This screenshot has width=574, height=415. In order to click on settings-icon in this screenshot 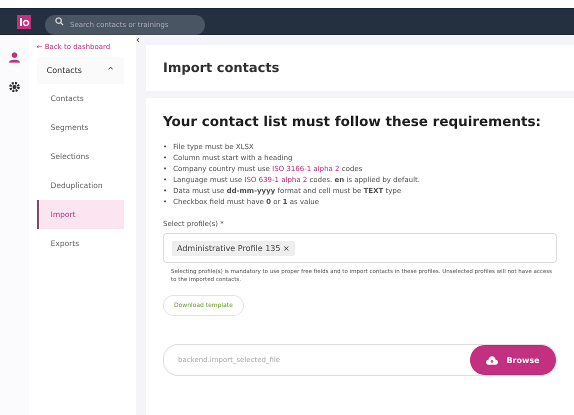, I will do `click(14, 87)`.